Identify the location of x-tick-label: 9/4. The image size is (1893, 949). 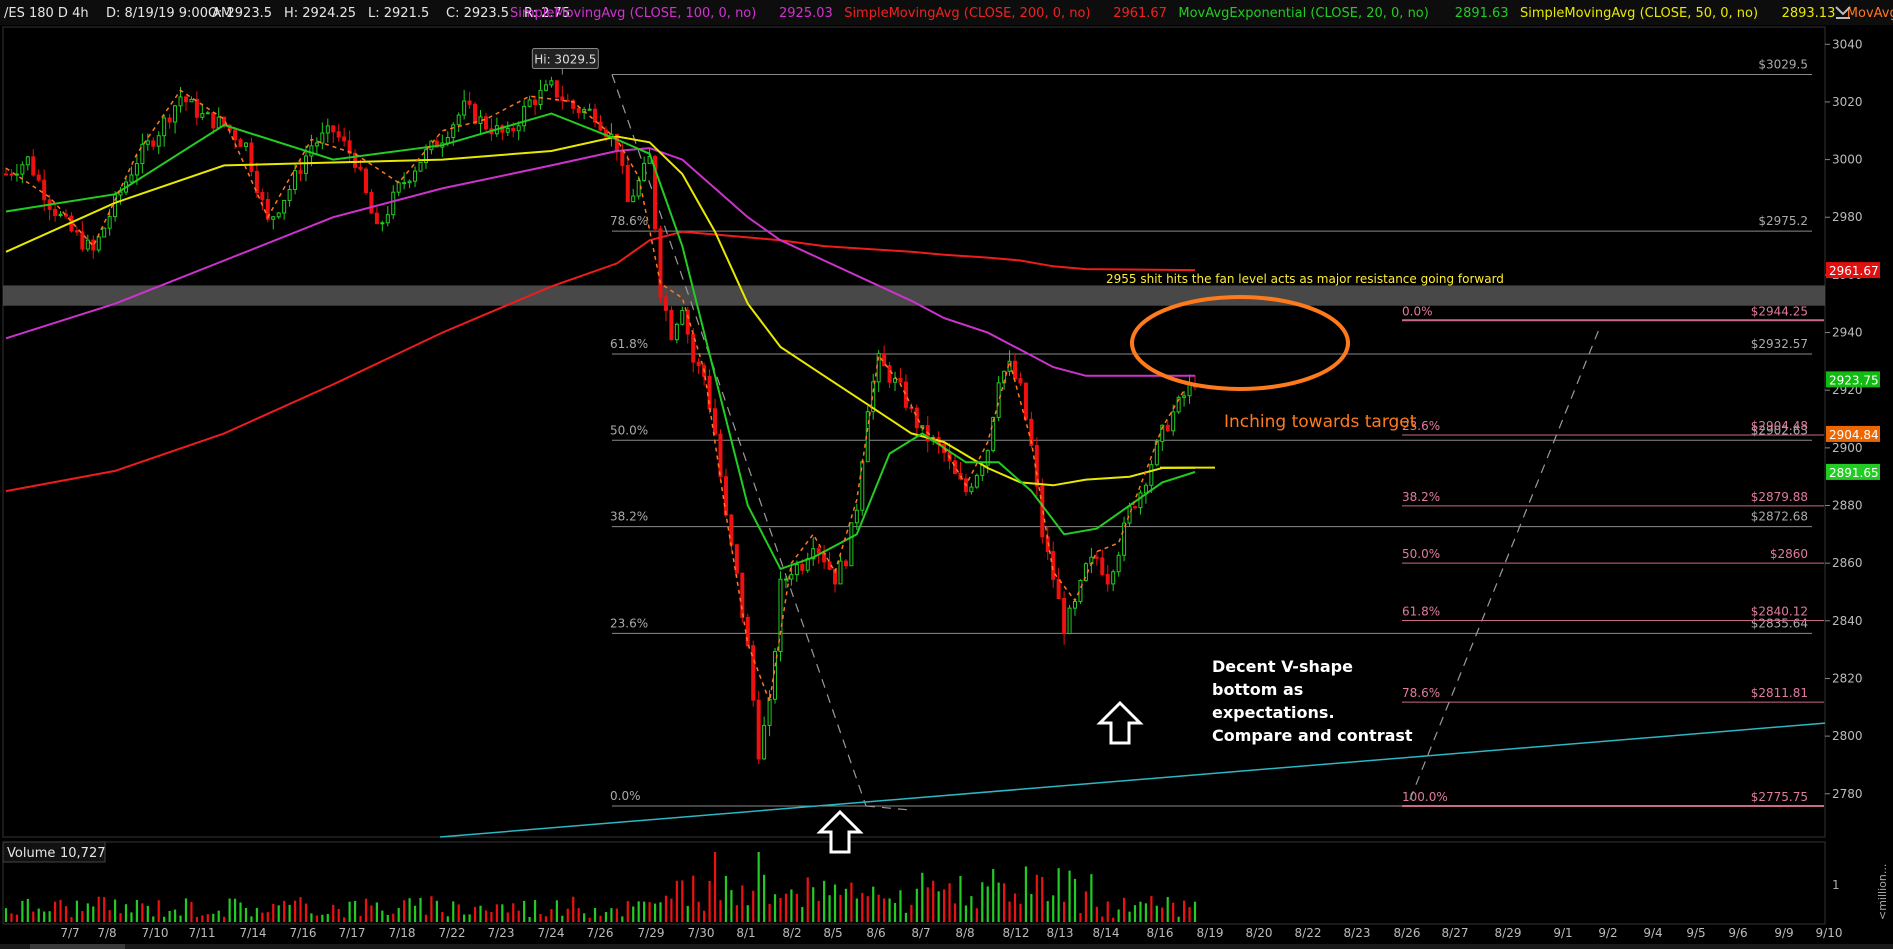
(1652, 933).